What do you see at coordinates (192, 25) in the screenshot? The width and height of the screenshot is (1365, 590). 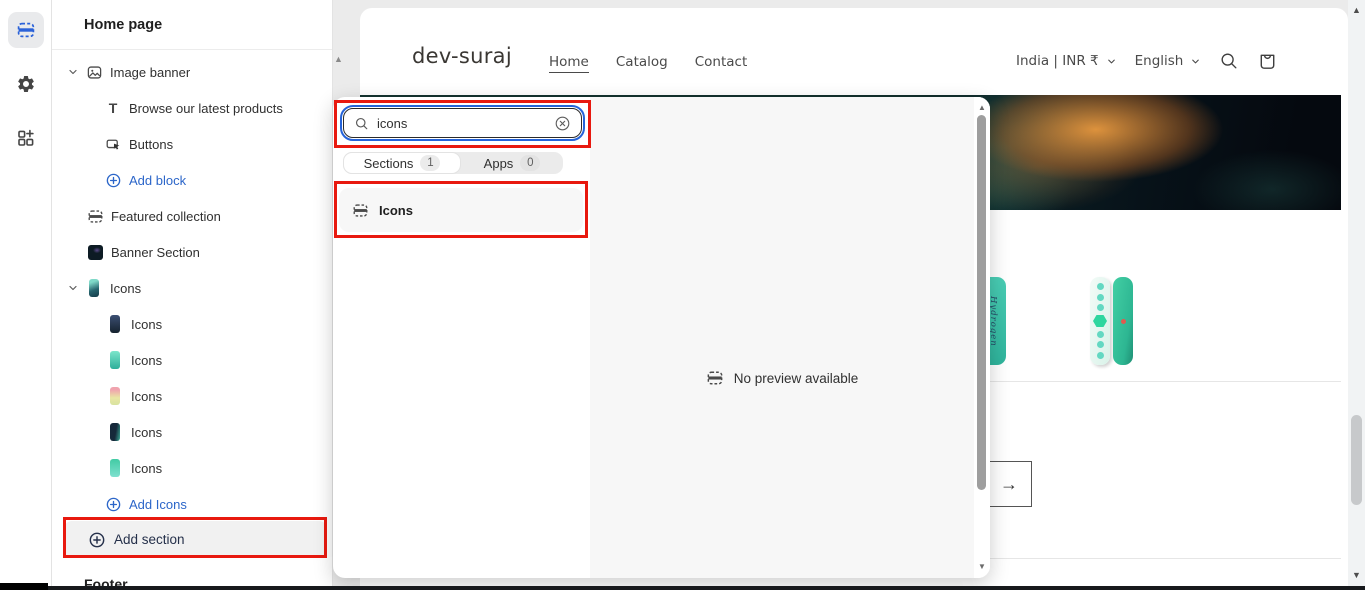 I see `page-title: Home page` at bounding box center [192, 25].